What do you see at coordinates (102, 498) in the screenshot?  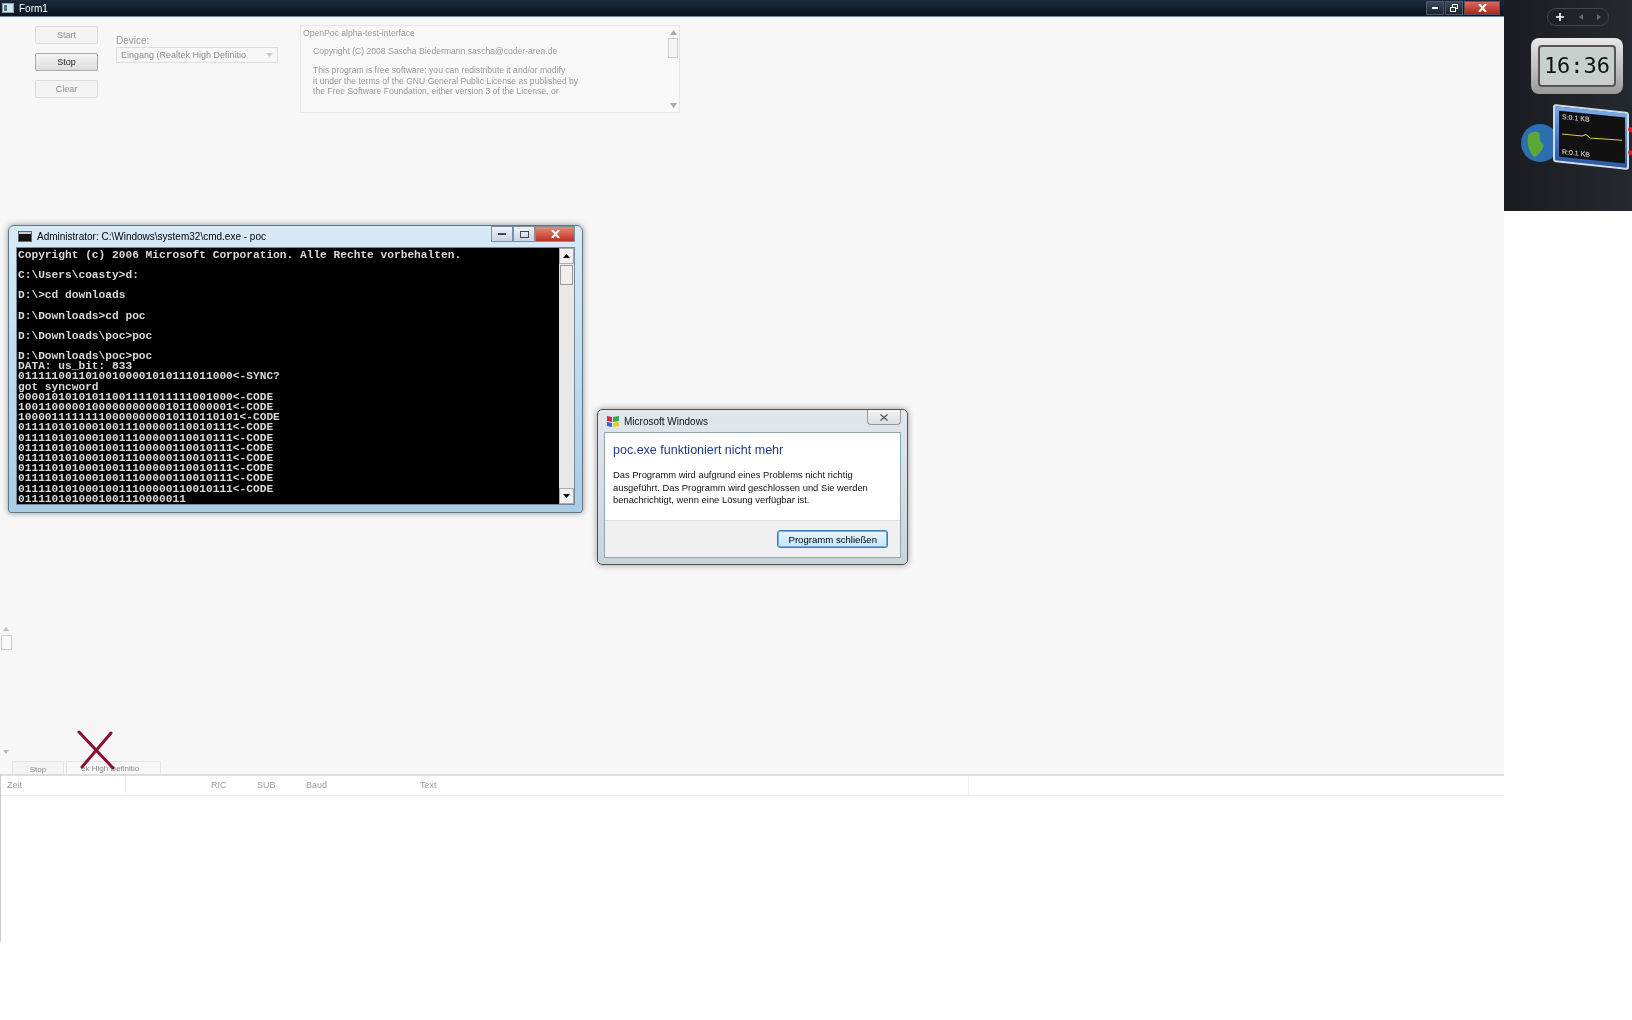 I see `console-line: 0111101010001001110000011` at bounding box center [102, 498].